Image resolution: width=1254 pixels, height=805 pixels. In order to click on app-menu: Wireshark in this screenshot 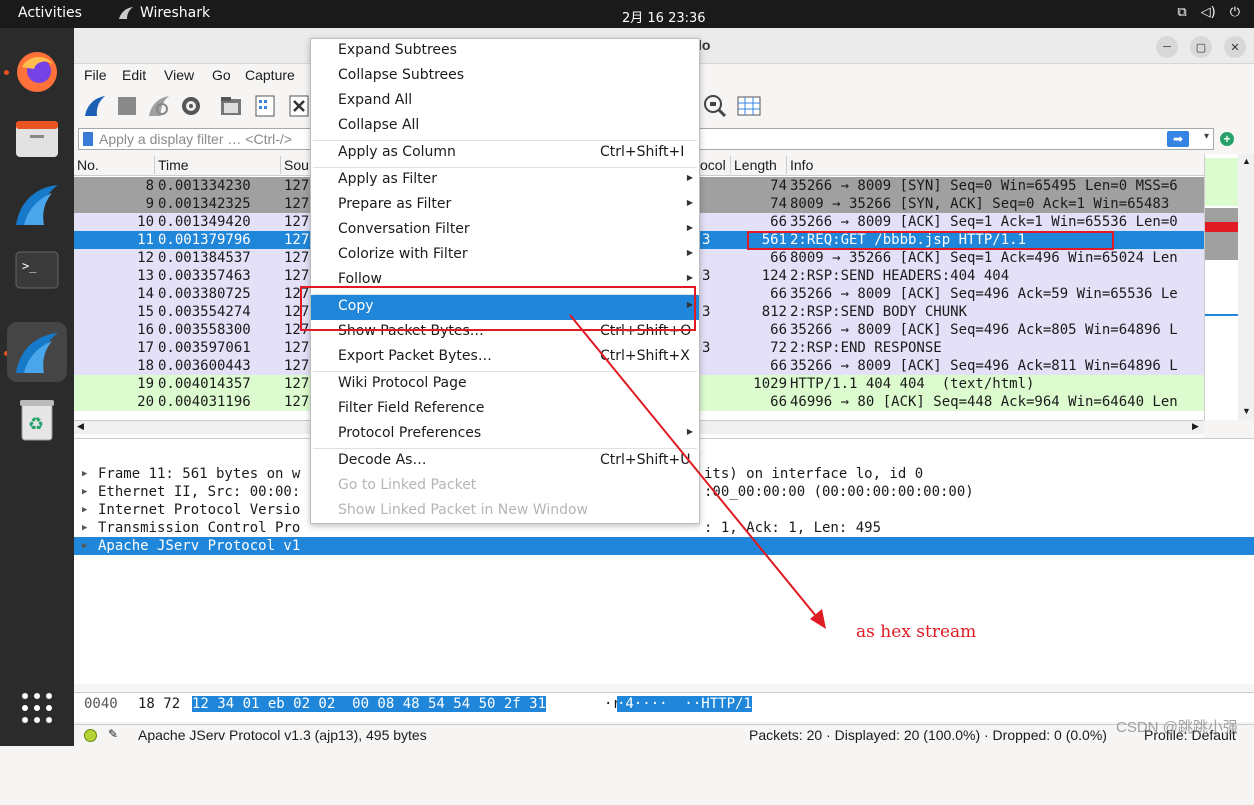, I will do `click(164, 13)`.